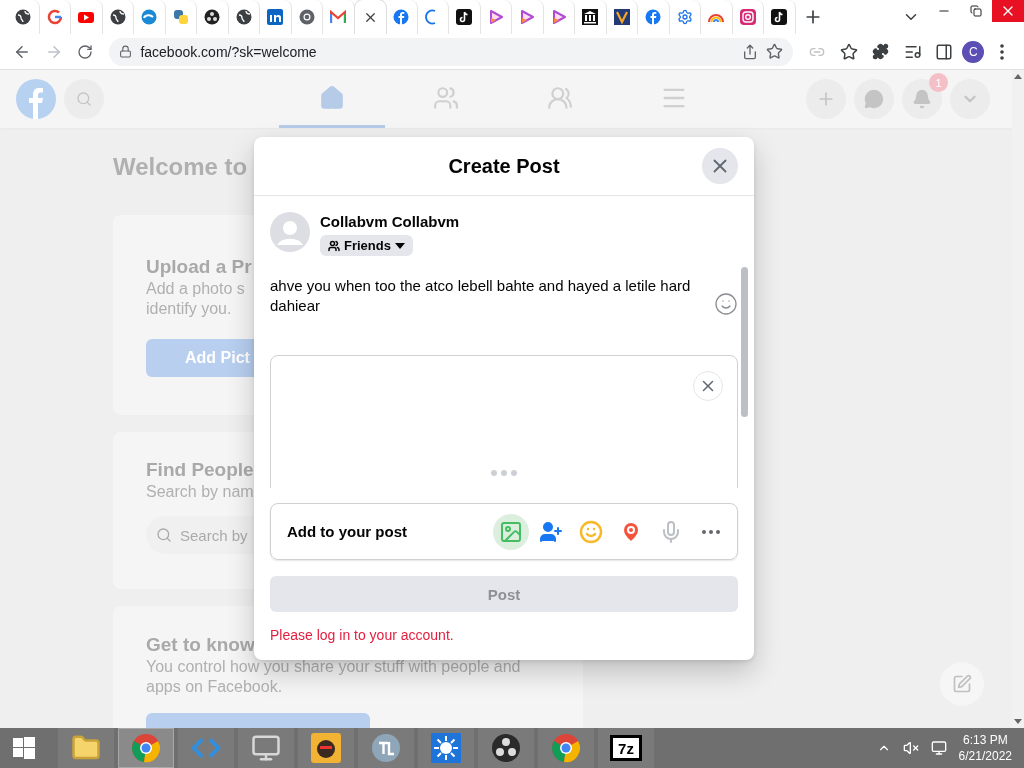  I want to click on lock-icon, so click(126, 51).